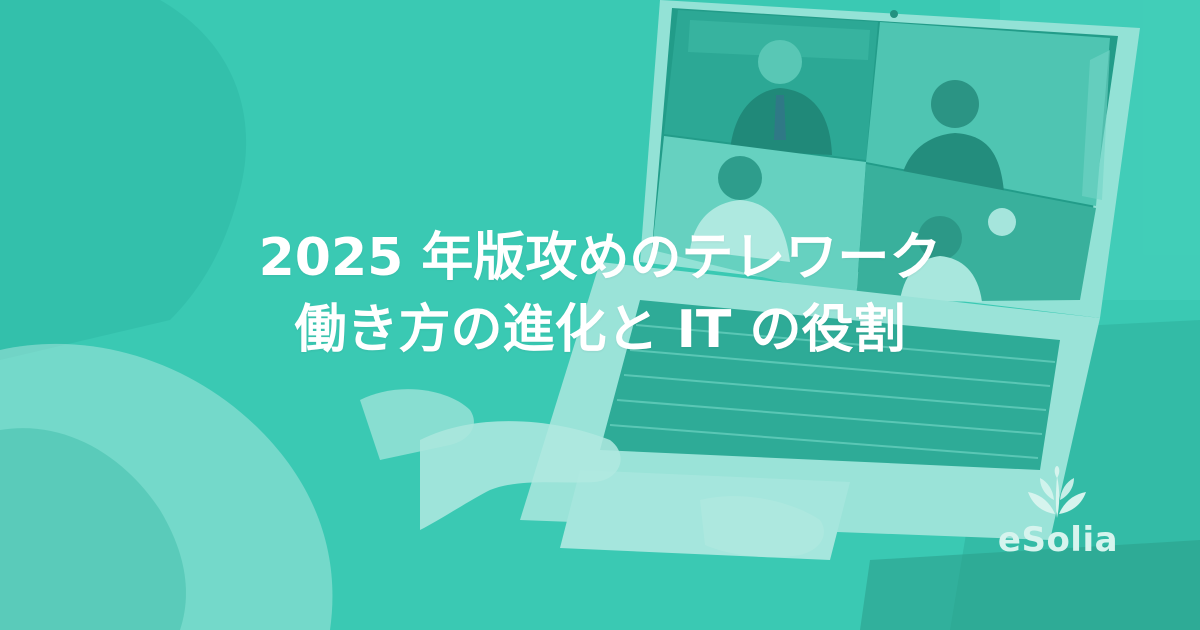 This screenshot has height=630, width=1200. Describe the element at coordinates (1058, 540) in the screenshot. I see `brand-name: eSolia` at that location.